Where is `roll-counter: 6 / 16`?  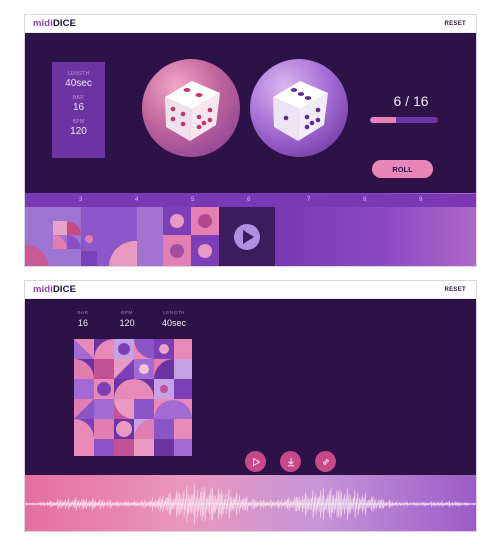 roll-counter: 6 / 16 is located at coordinates (411, 101).